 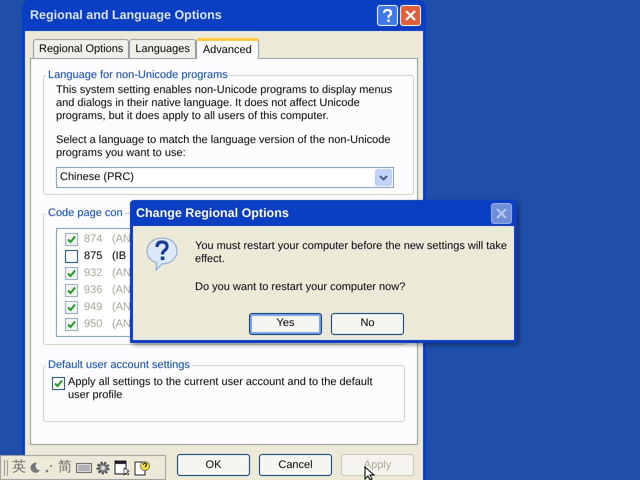 I want to click on dialog-button: Yes, so click(x=285, y=323).